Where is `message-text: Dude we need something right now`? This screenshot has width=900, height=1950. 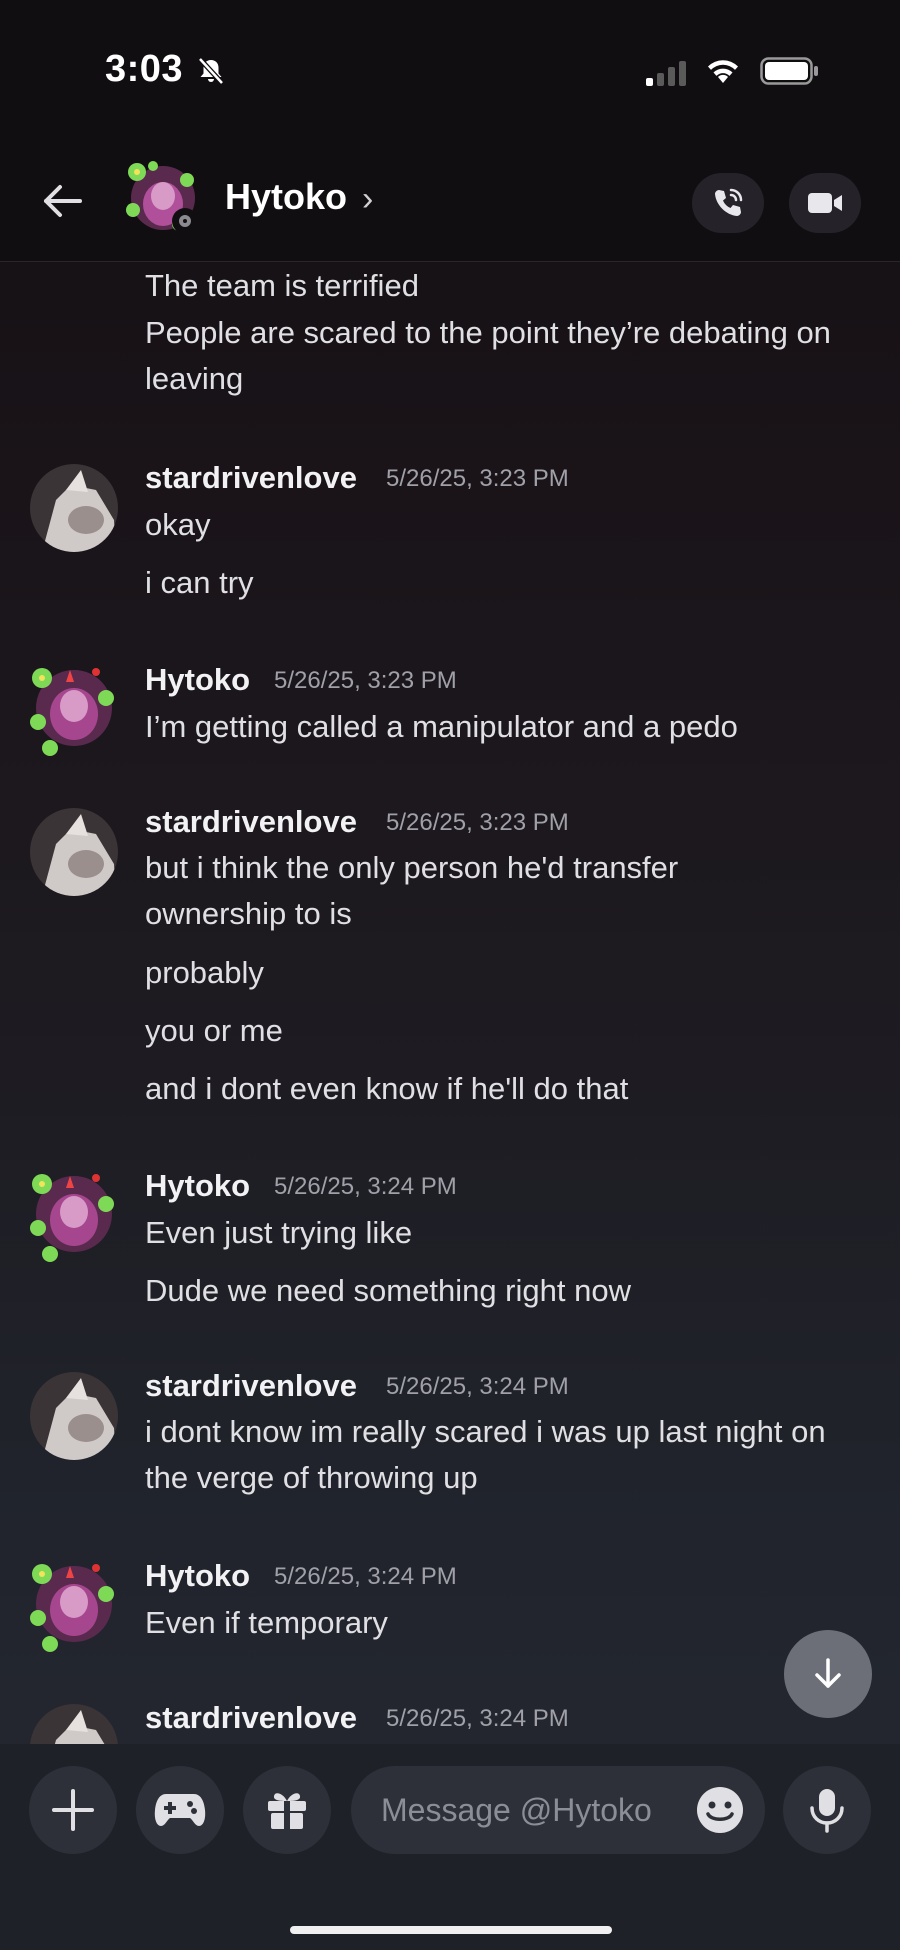
message-text: Dude we need something right now is located at coordinates (388, 1290).